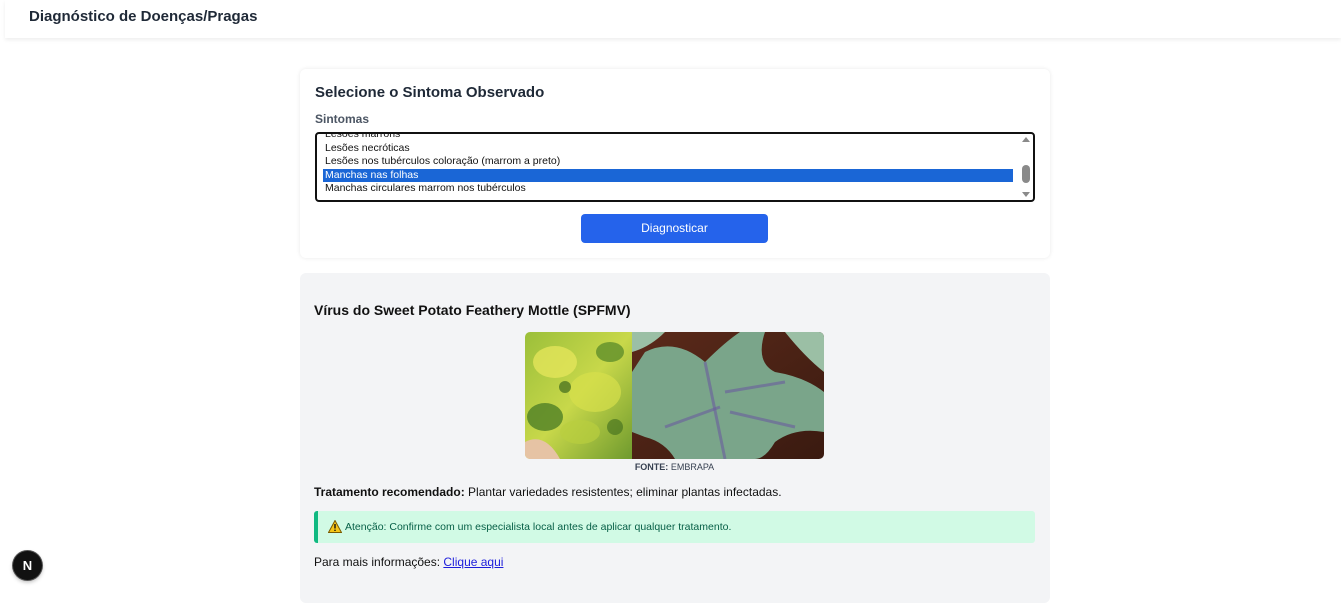  What do you see at coordinates (1026, 174) in the screenshot?
I see `scroll-thumb` at bounding box center [1026, 174].